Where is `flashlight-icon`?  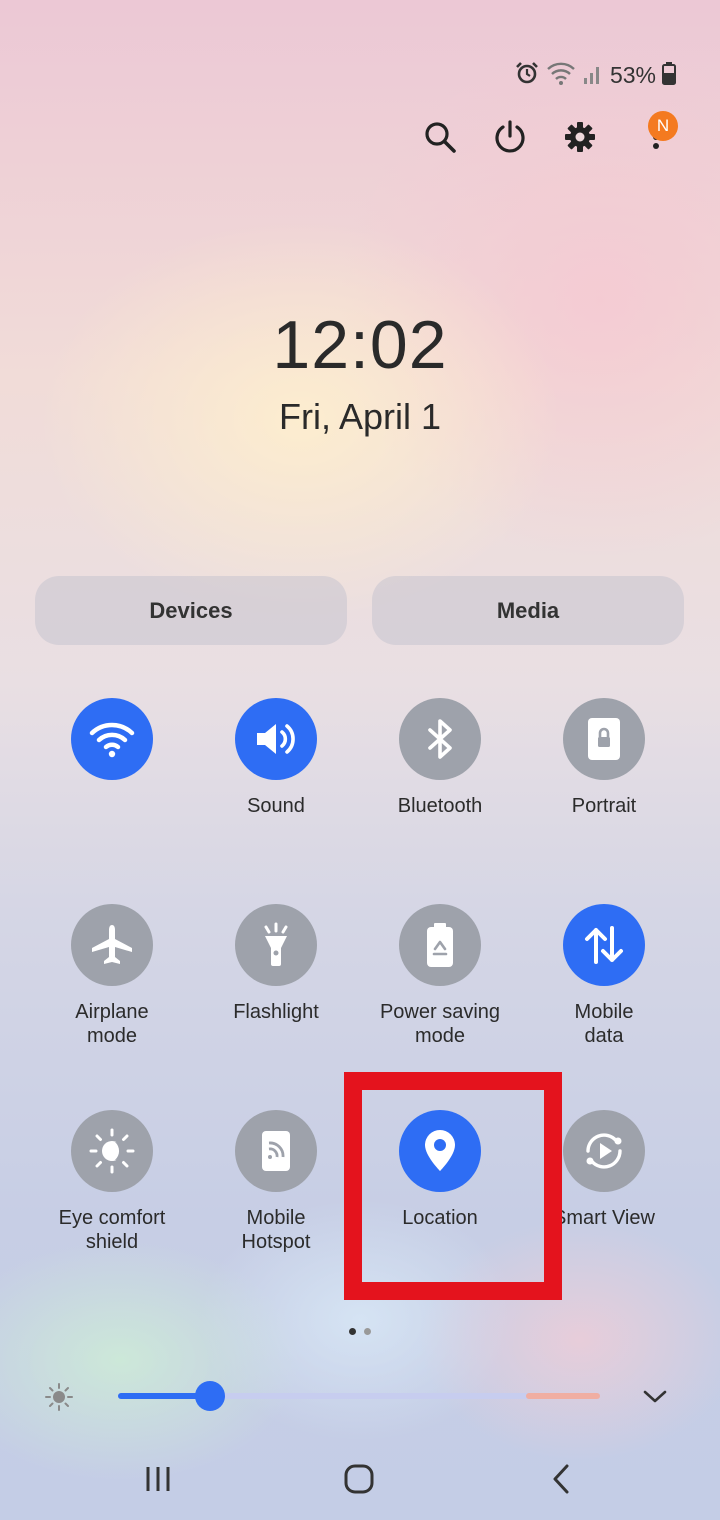 flashlight-icon is located at coordinates (276, 944).